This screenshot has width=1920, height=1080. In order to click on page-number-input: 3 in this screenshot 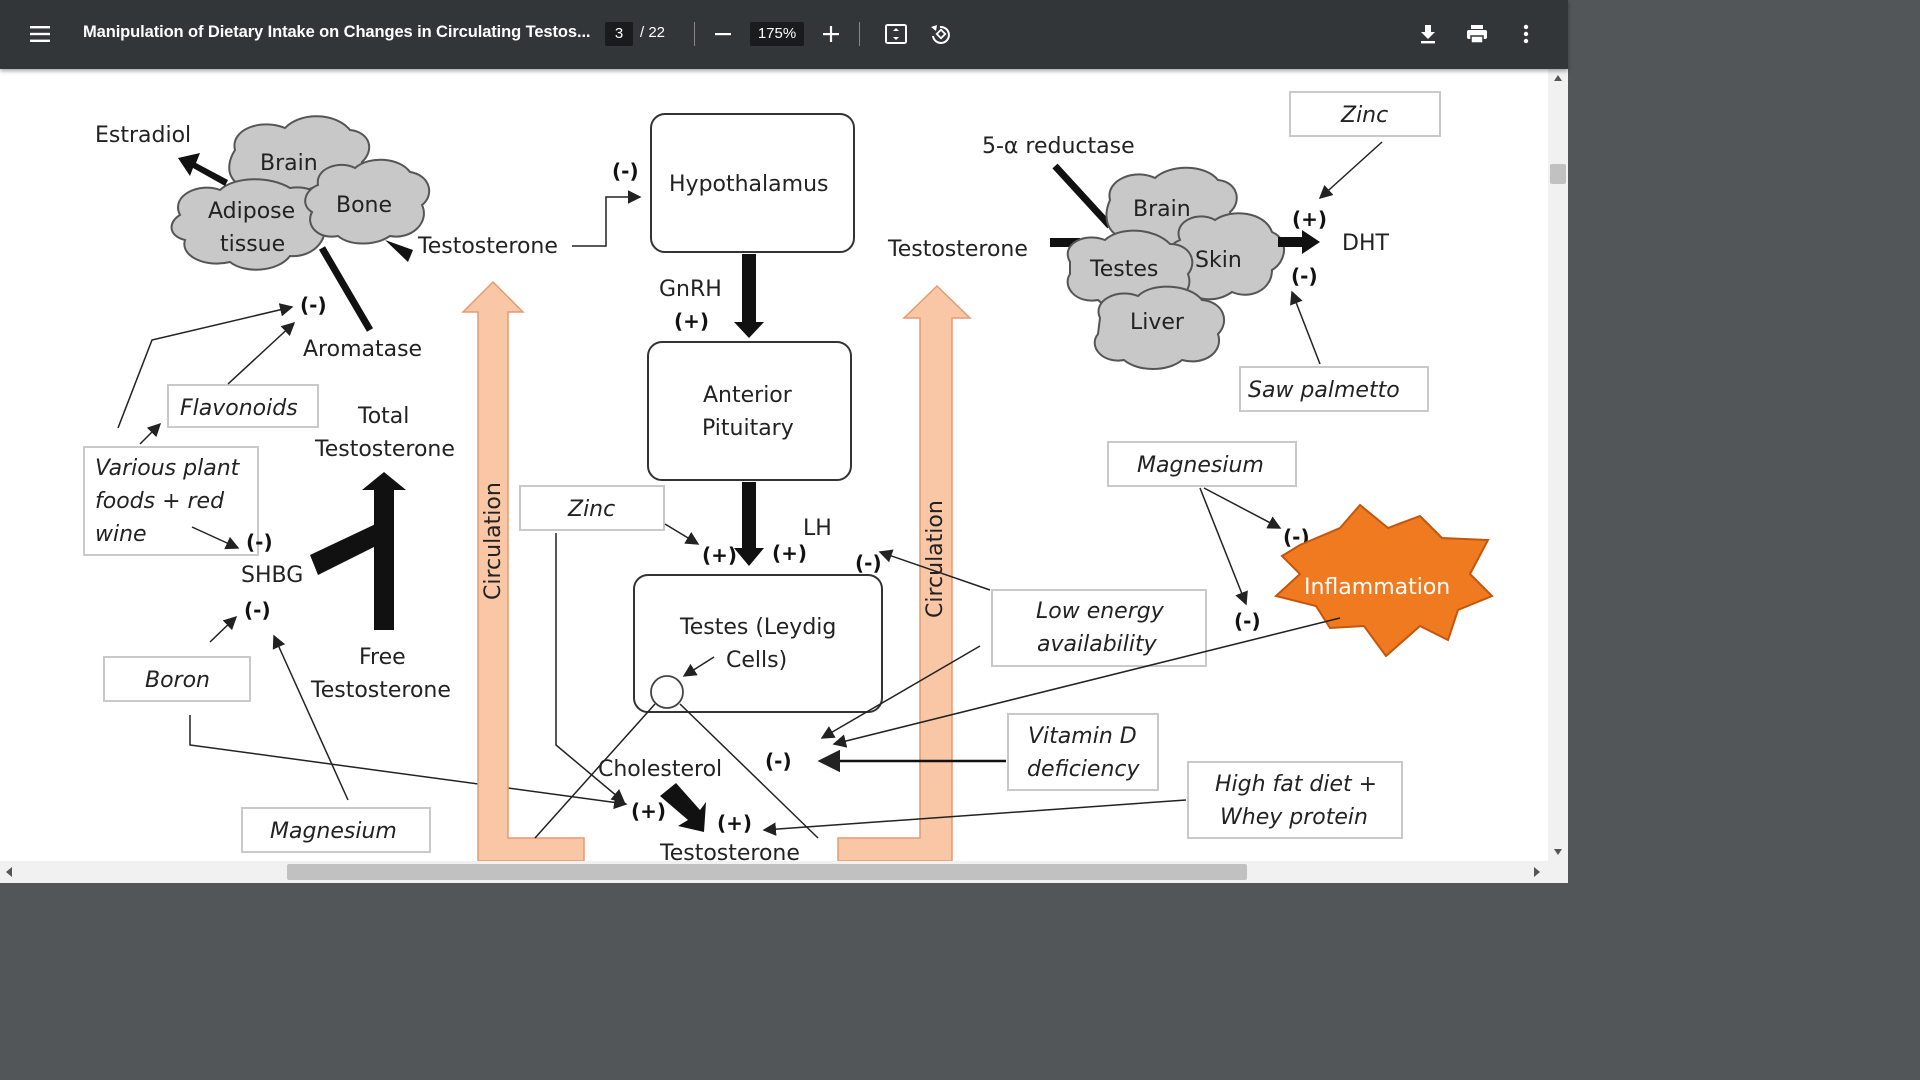, I will do `click(619, 34)`.